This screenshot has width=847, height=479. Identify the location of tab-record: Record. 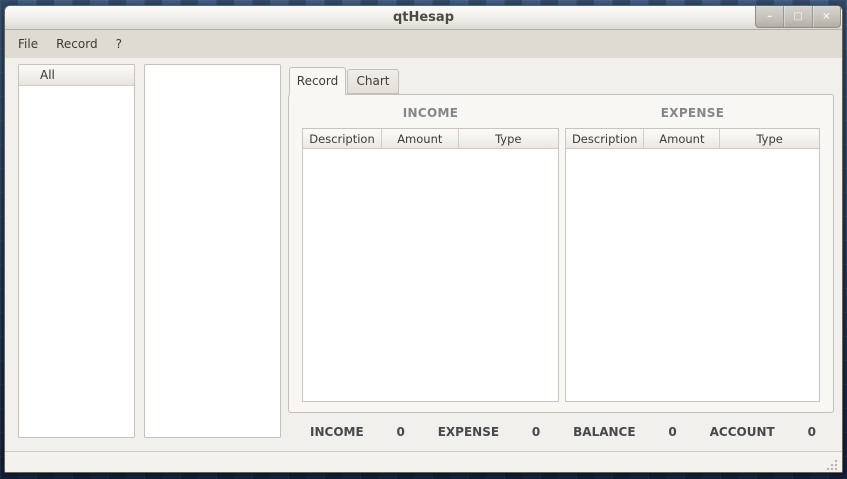
(317, 81).